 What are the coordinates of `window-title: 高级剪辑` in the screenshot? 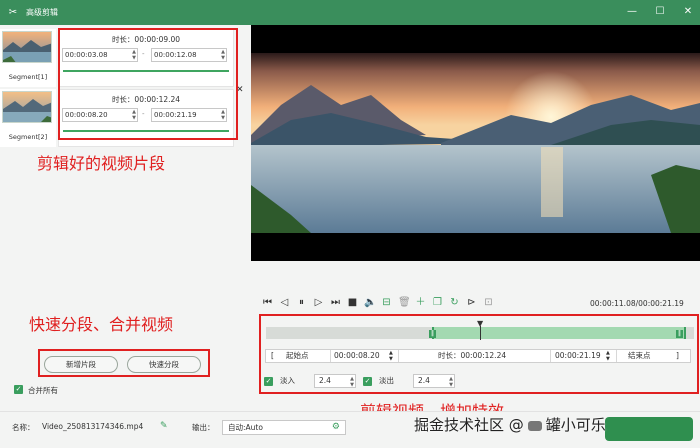 It's located at (42, 12).